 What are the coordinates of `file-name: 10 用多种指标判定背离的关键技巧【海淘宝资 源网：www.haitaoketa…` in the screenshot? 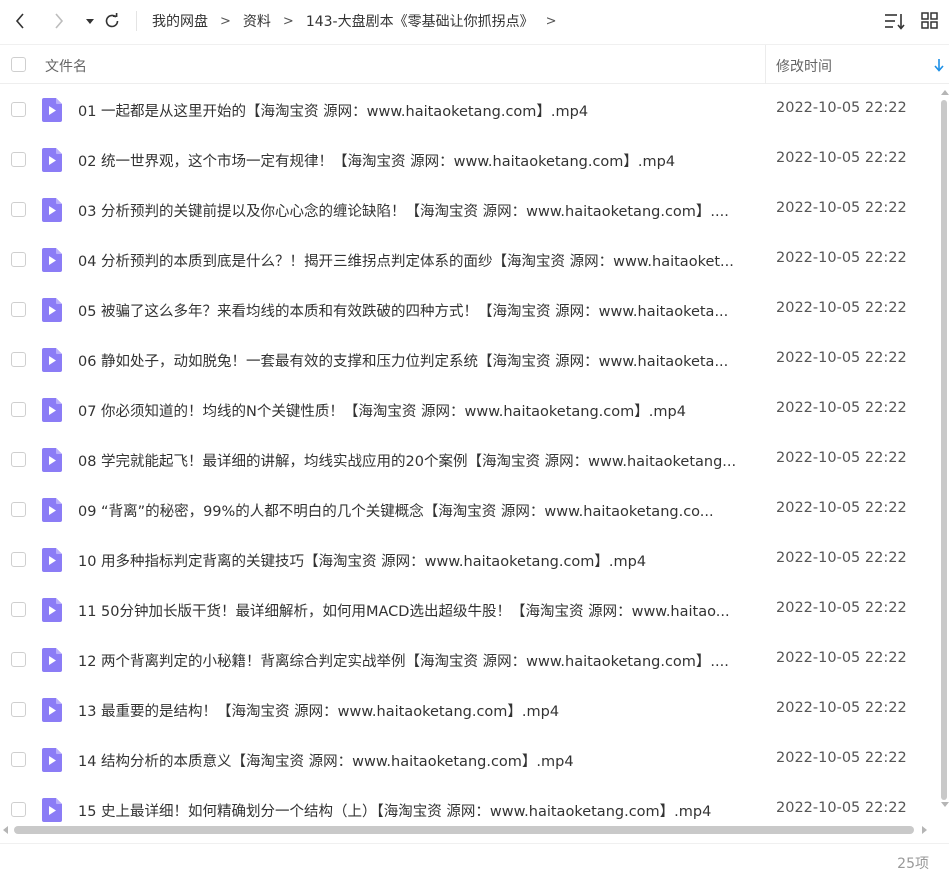 It's located at (418, 560).